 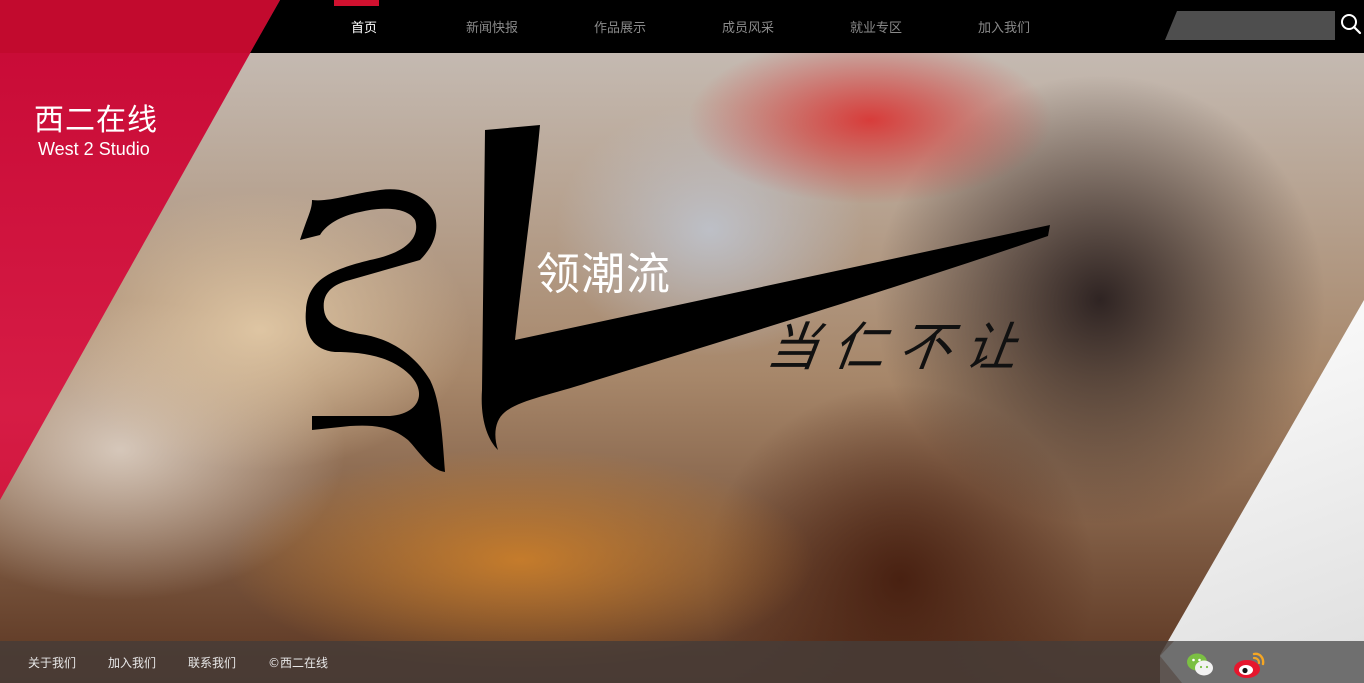 I want to click on nav-item-home: 首页, so click(x=364, y=26).